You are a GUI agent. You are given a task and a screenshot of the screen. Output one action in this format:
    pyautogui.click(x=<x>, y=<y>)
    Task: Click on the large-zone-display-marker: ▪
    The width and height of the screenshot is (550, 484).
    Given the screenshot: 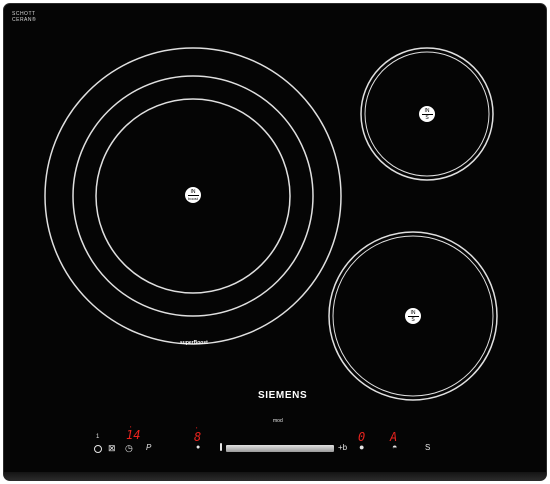 What is the action you would take?
    pyautogui.click(x=197, y=427)
    